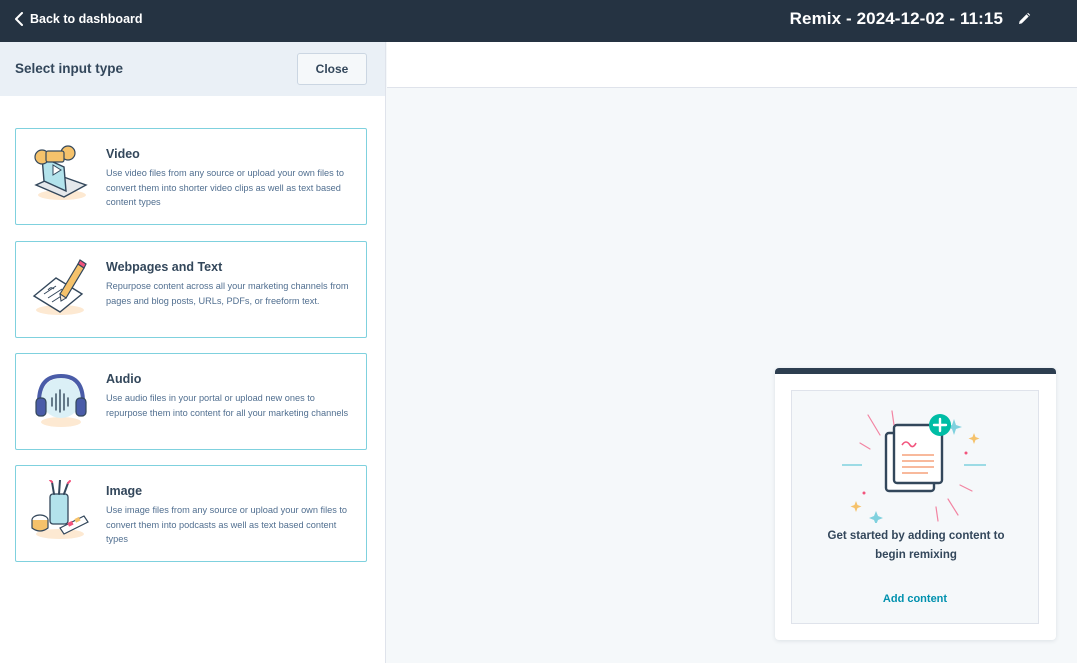 The width and height of the screenshot is (1077, 663). Describe the element at coordinates (61, 172) in the screenshot. I see `laptop-video-icon` at that location.